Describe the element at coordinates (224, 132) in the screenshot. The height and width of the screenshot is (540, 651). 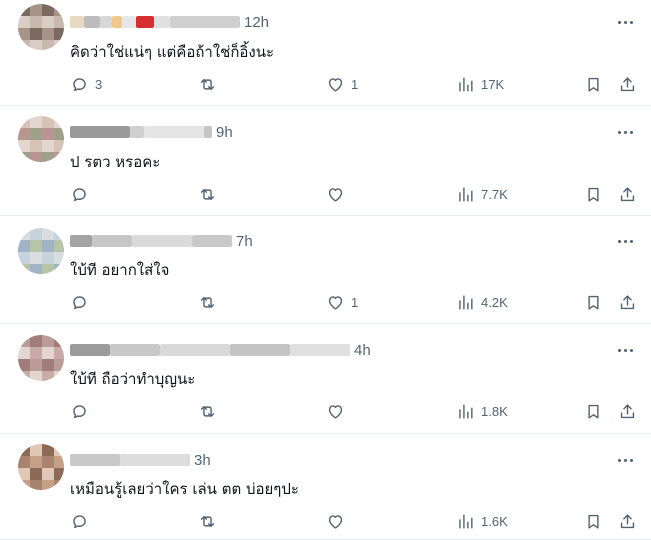
I see `post-time: 9h` at that location.